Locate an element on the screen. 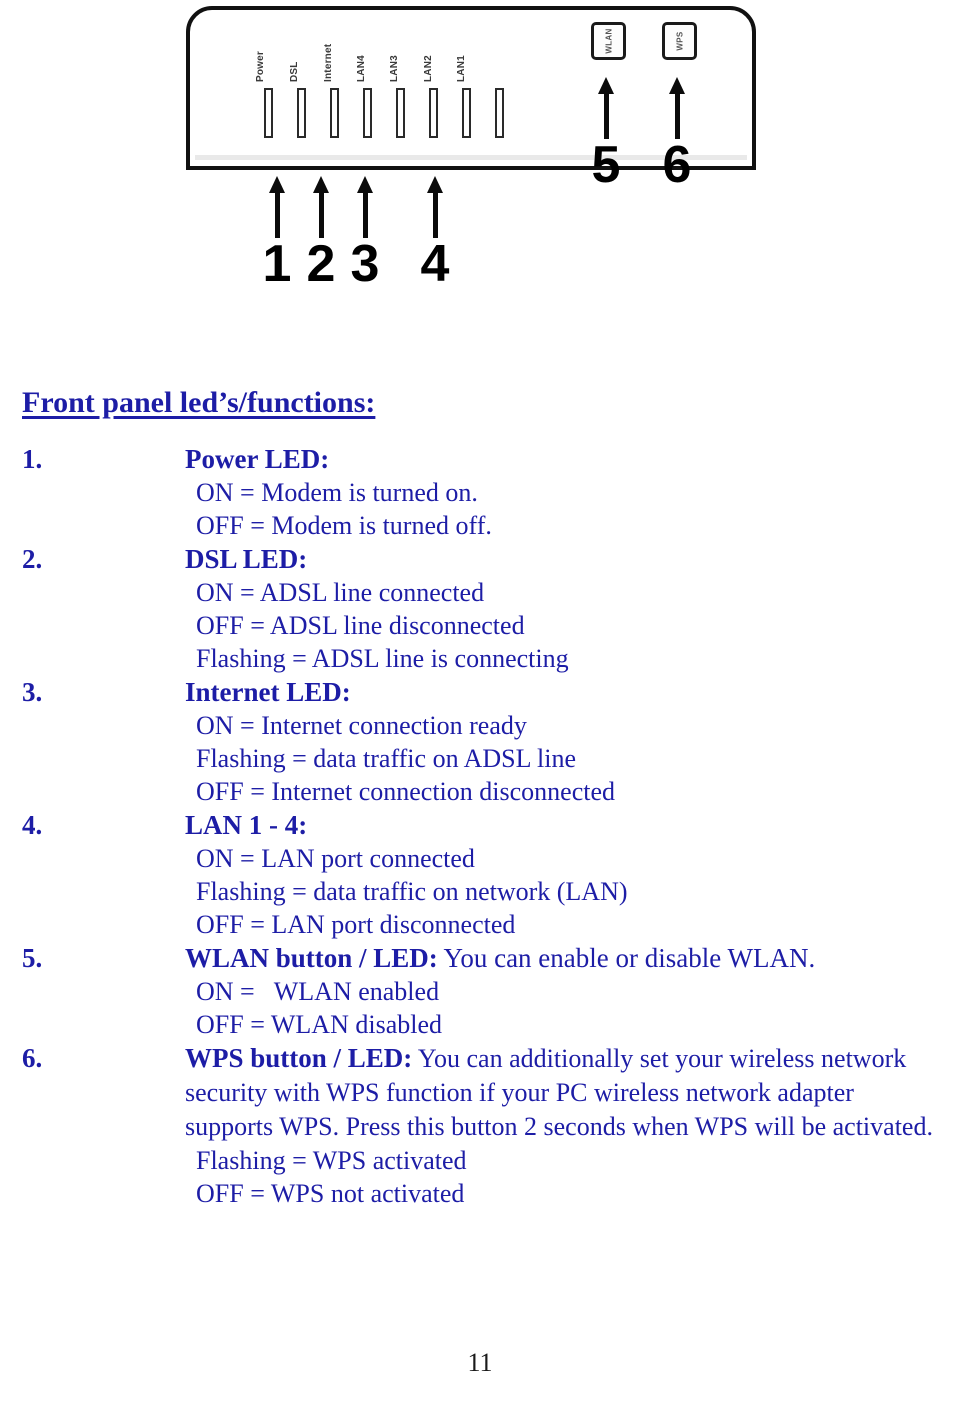  wlan-button-label: WLAN is located at coordinates (608, 41).